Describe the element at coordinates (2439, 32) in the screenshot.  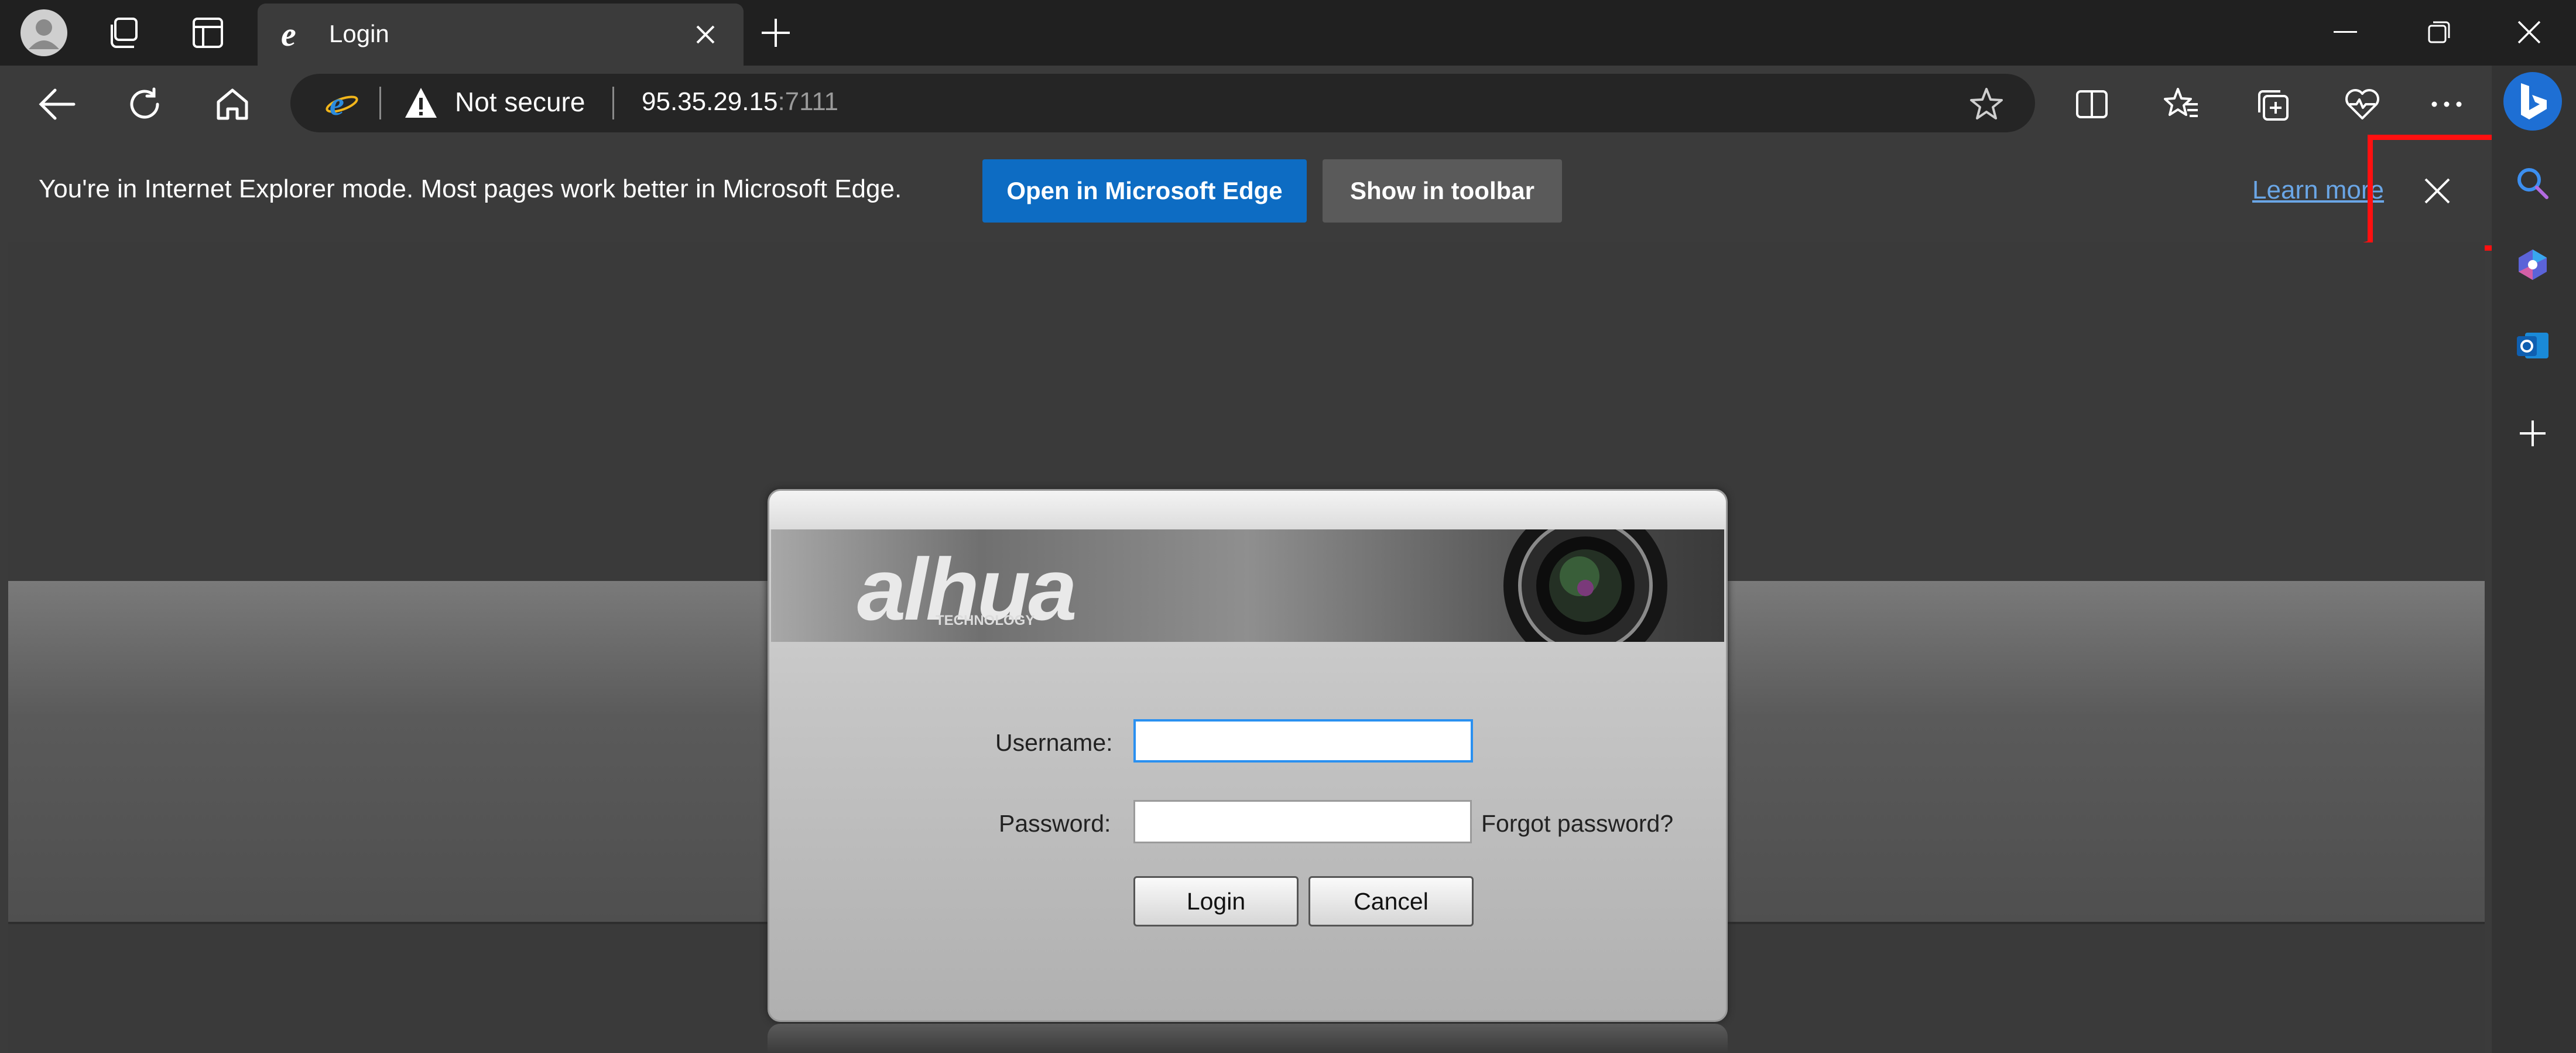
I see `restore-icon` at that location.